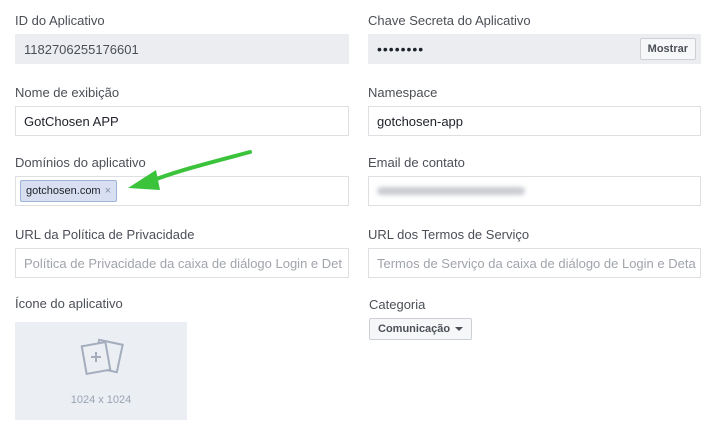  Describe the element at coordinates (101, 400) in the screenshot. I see `icon-size-hint: 1024 x 1024` at that location.